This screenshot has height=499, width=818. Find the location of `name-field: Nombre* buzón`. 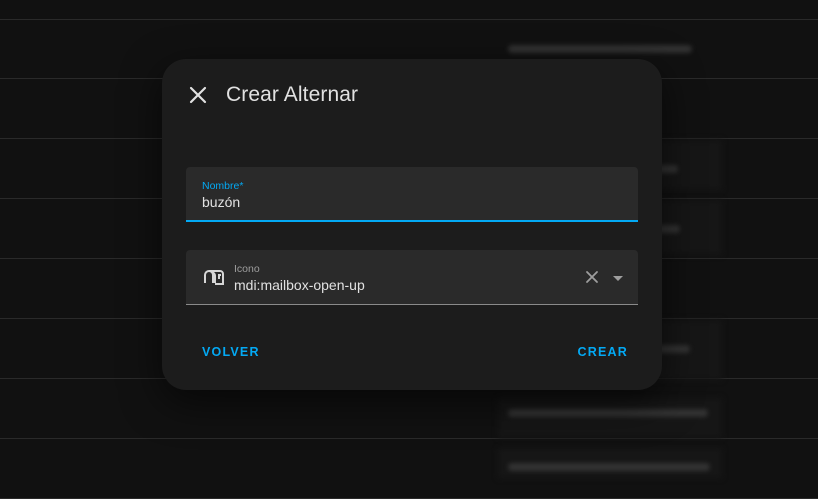

name-field: Nombre* buzón is located at coordinates (412, 194).